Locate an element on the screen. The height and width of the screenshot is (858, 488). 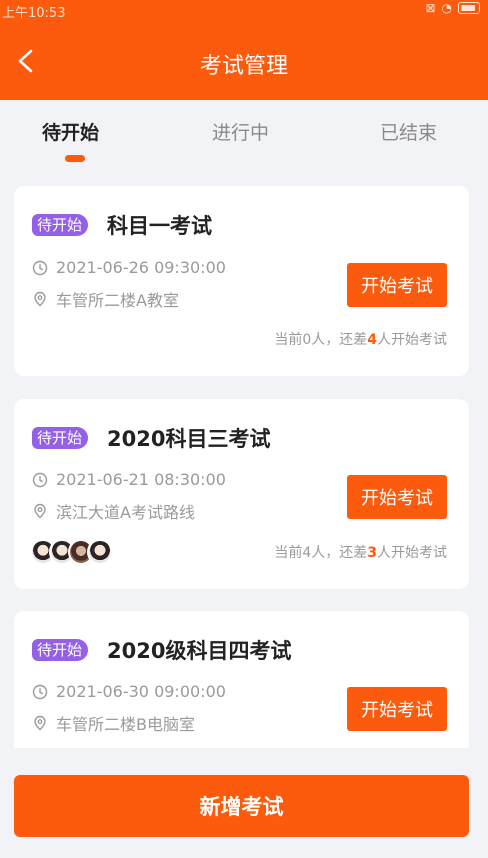
page-title: 考试管理 is located at coordinates (243, 66).